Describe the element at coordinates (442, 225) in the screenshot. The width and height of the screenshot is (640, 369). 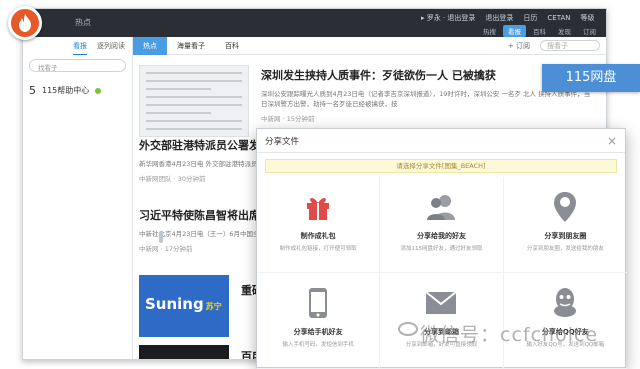
I see `share-option-friends: 分享给我的好友 添加115网盘好友，通过好友领取` at that location.